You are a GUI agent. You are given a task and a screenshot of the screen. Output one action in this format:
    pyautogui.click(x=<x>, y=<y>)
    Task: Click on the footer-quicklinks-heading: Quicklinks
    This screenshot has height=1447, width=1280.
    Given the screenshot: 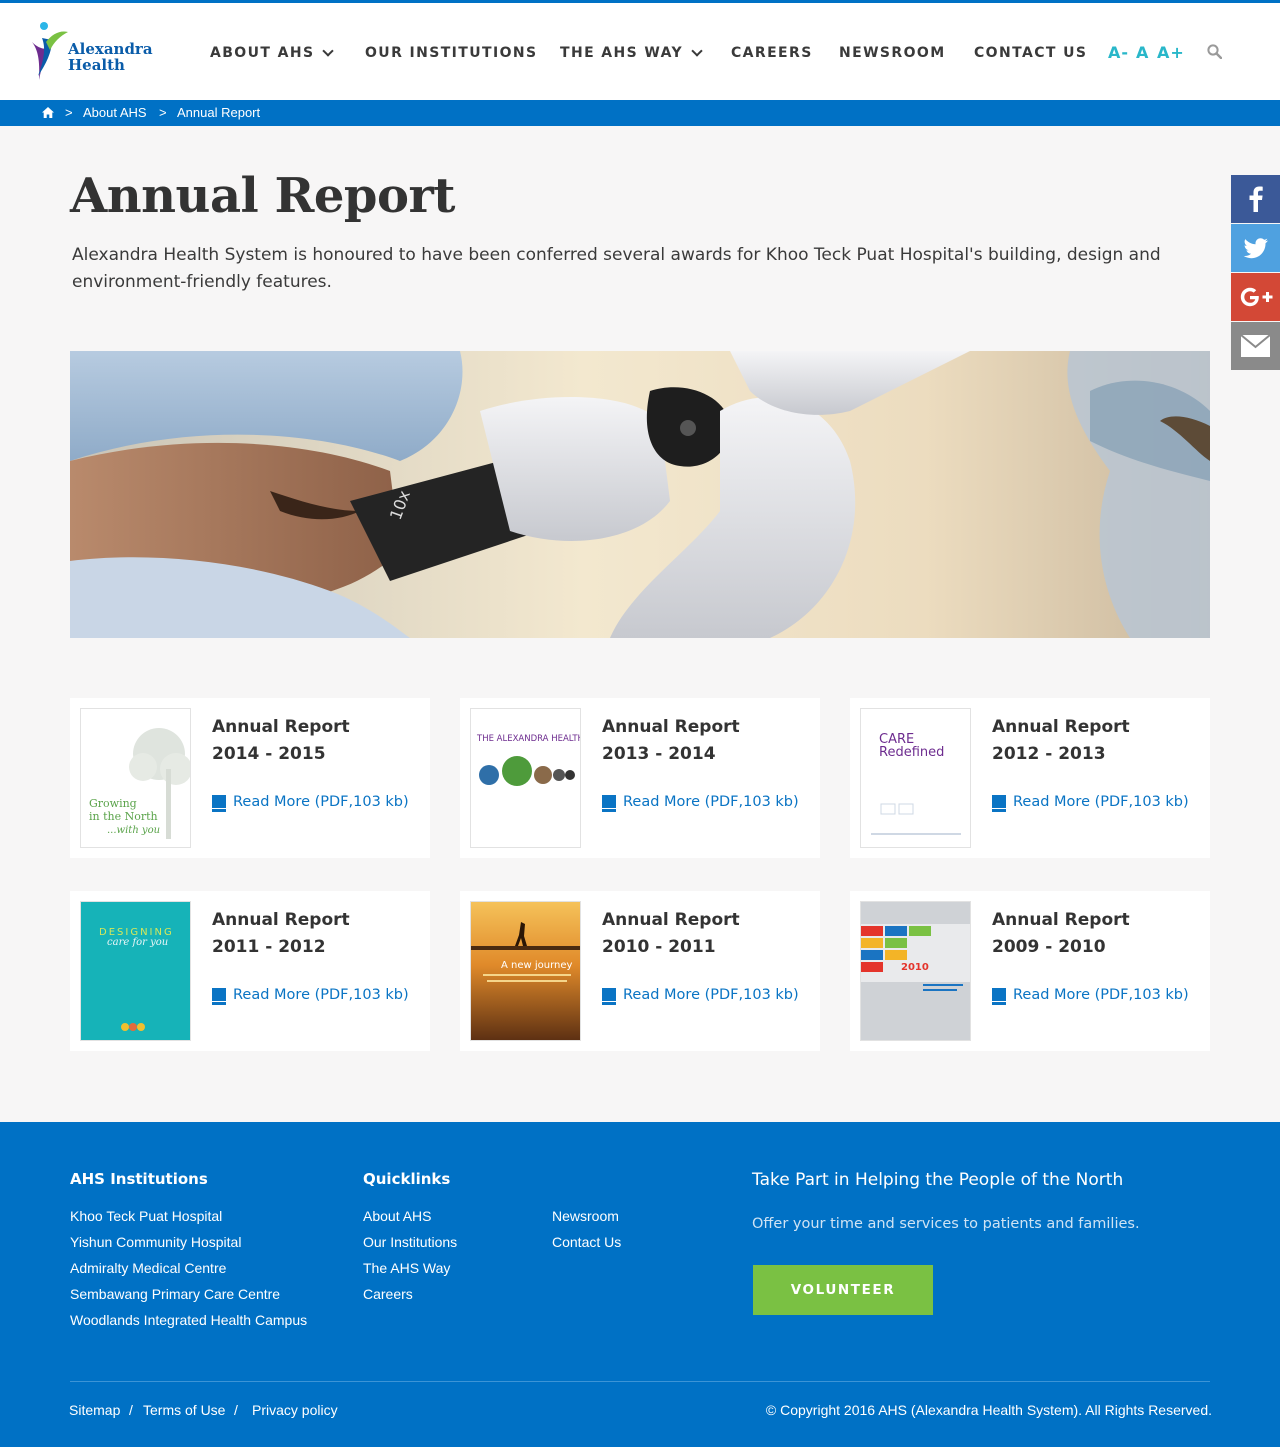 What is the action you would take?
    pyautogui.click(x=407, y=1179)
    